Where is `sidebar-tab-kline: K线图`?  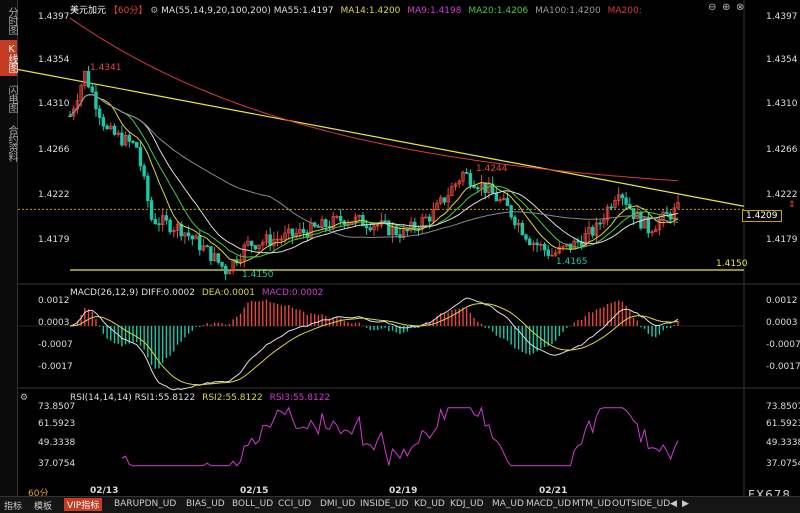
sidebar-tab-kline: K线图 is located at coordinates (8, 58).